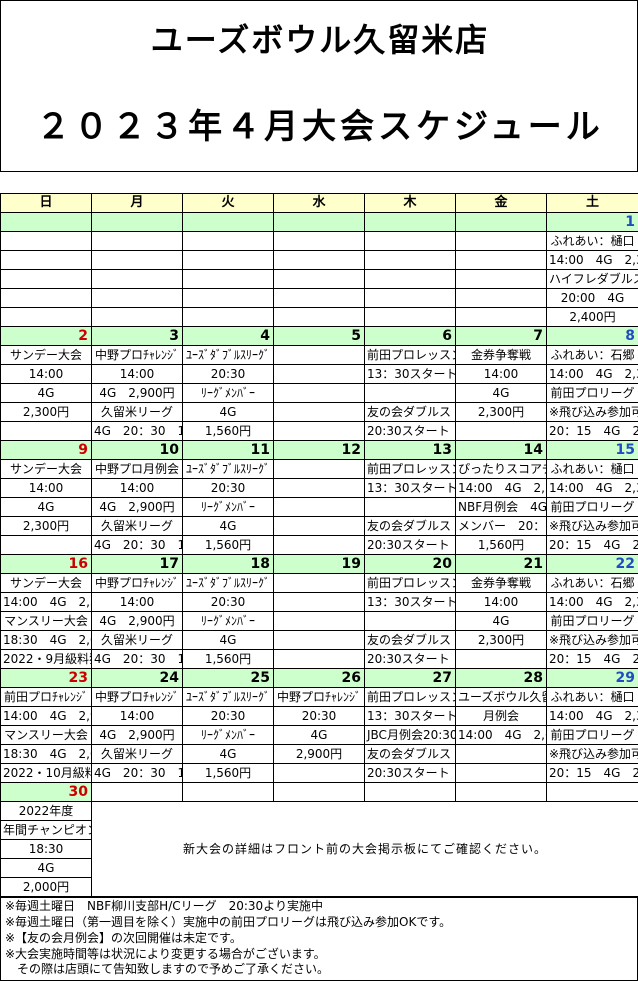  I want to click on weekday-header-cell: 火, so click(228, 203).